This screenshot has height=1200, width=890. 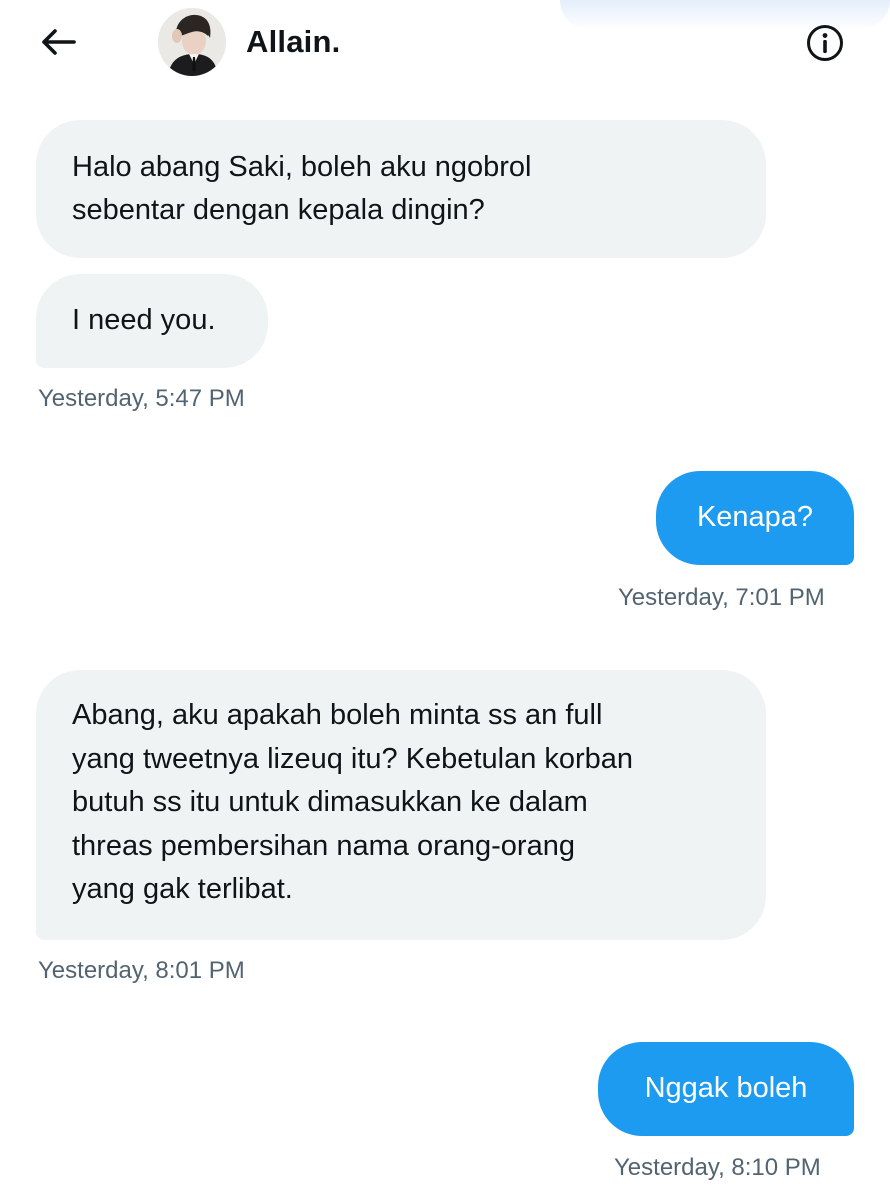 I want to click on message-bubble-incoming: I need you., so click(x=152, y=321).